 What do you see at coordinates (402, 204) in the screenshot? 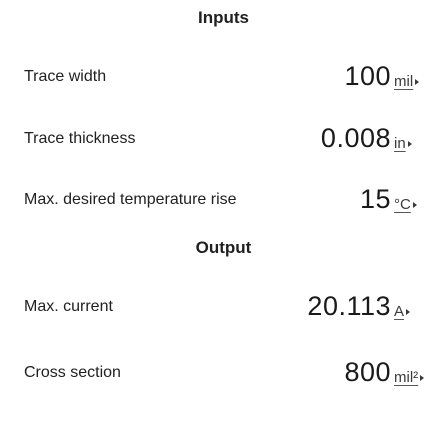
I see `temperature-rise-unit-label: °C` at bounding box center [402, 204].